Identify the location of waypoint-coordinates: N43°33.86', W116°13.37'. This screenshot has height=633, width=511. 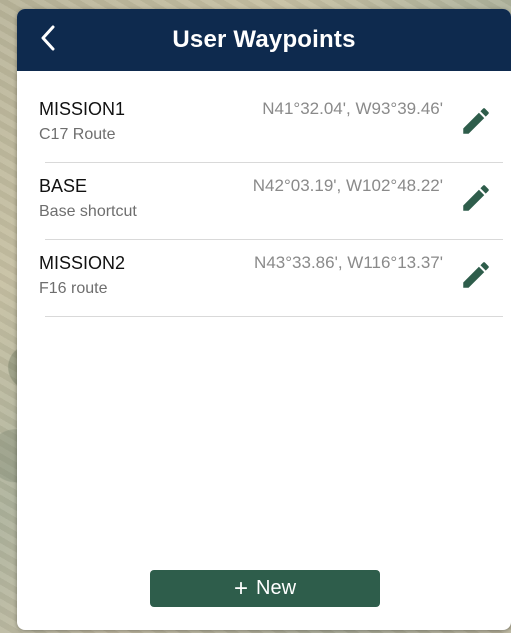
(348, 262).